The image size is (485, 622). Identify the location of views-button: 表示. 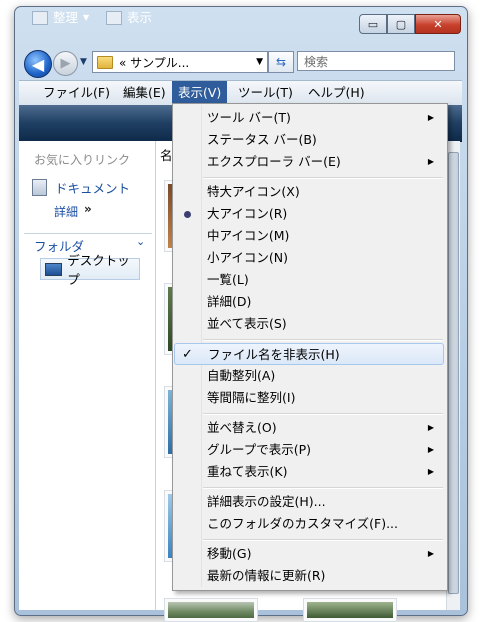
(129, 18).